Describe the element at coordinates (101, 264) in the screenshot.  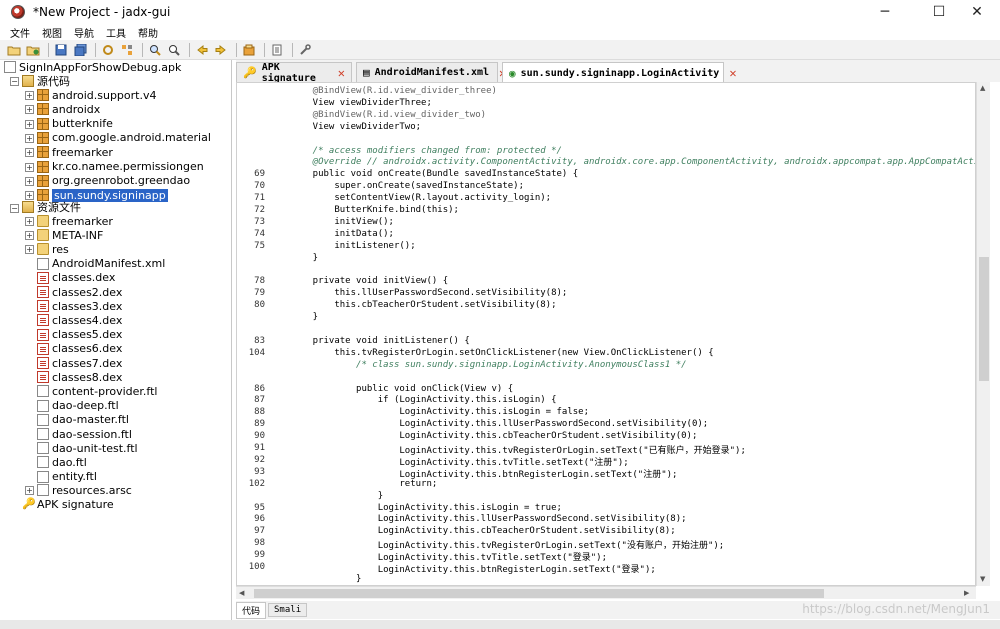
I see `tree-resource-file-item: AndroidManifest.xml` at that location.